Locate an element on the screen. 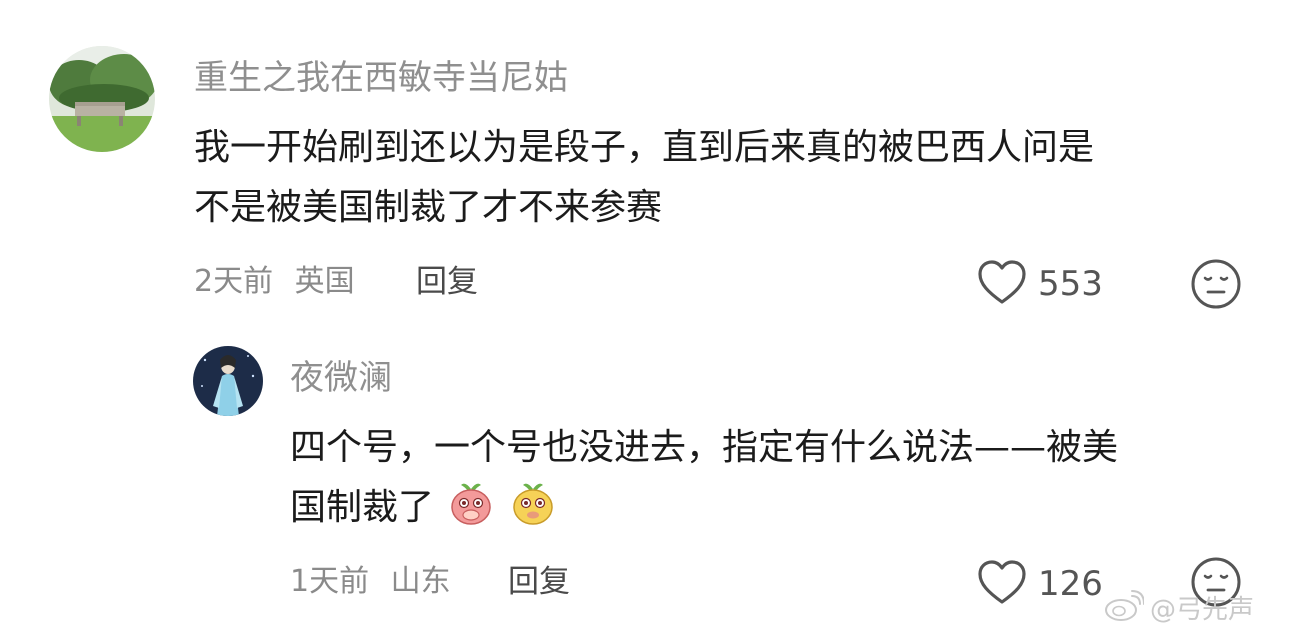  weibo-logo-icon is located at coordinates (1124, 610).